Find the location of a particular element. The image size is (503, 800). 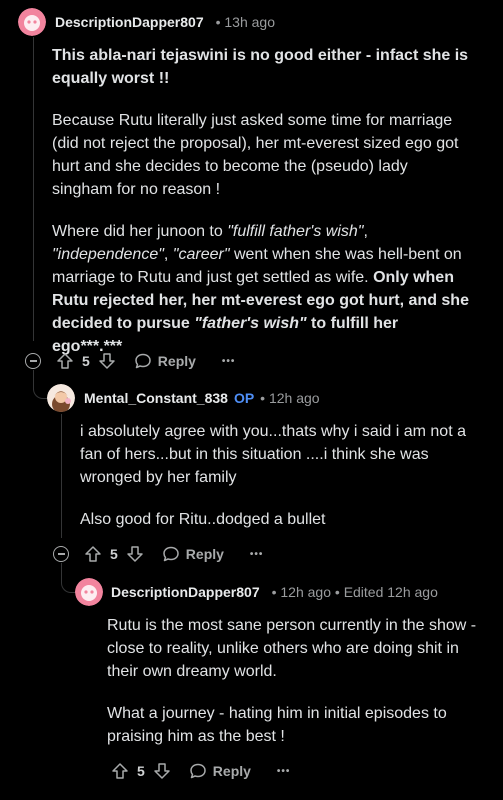

comment-header: DescriptionDapper807 • 13h ago is located at coordinates (165, 22).